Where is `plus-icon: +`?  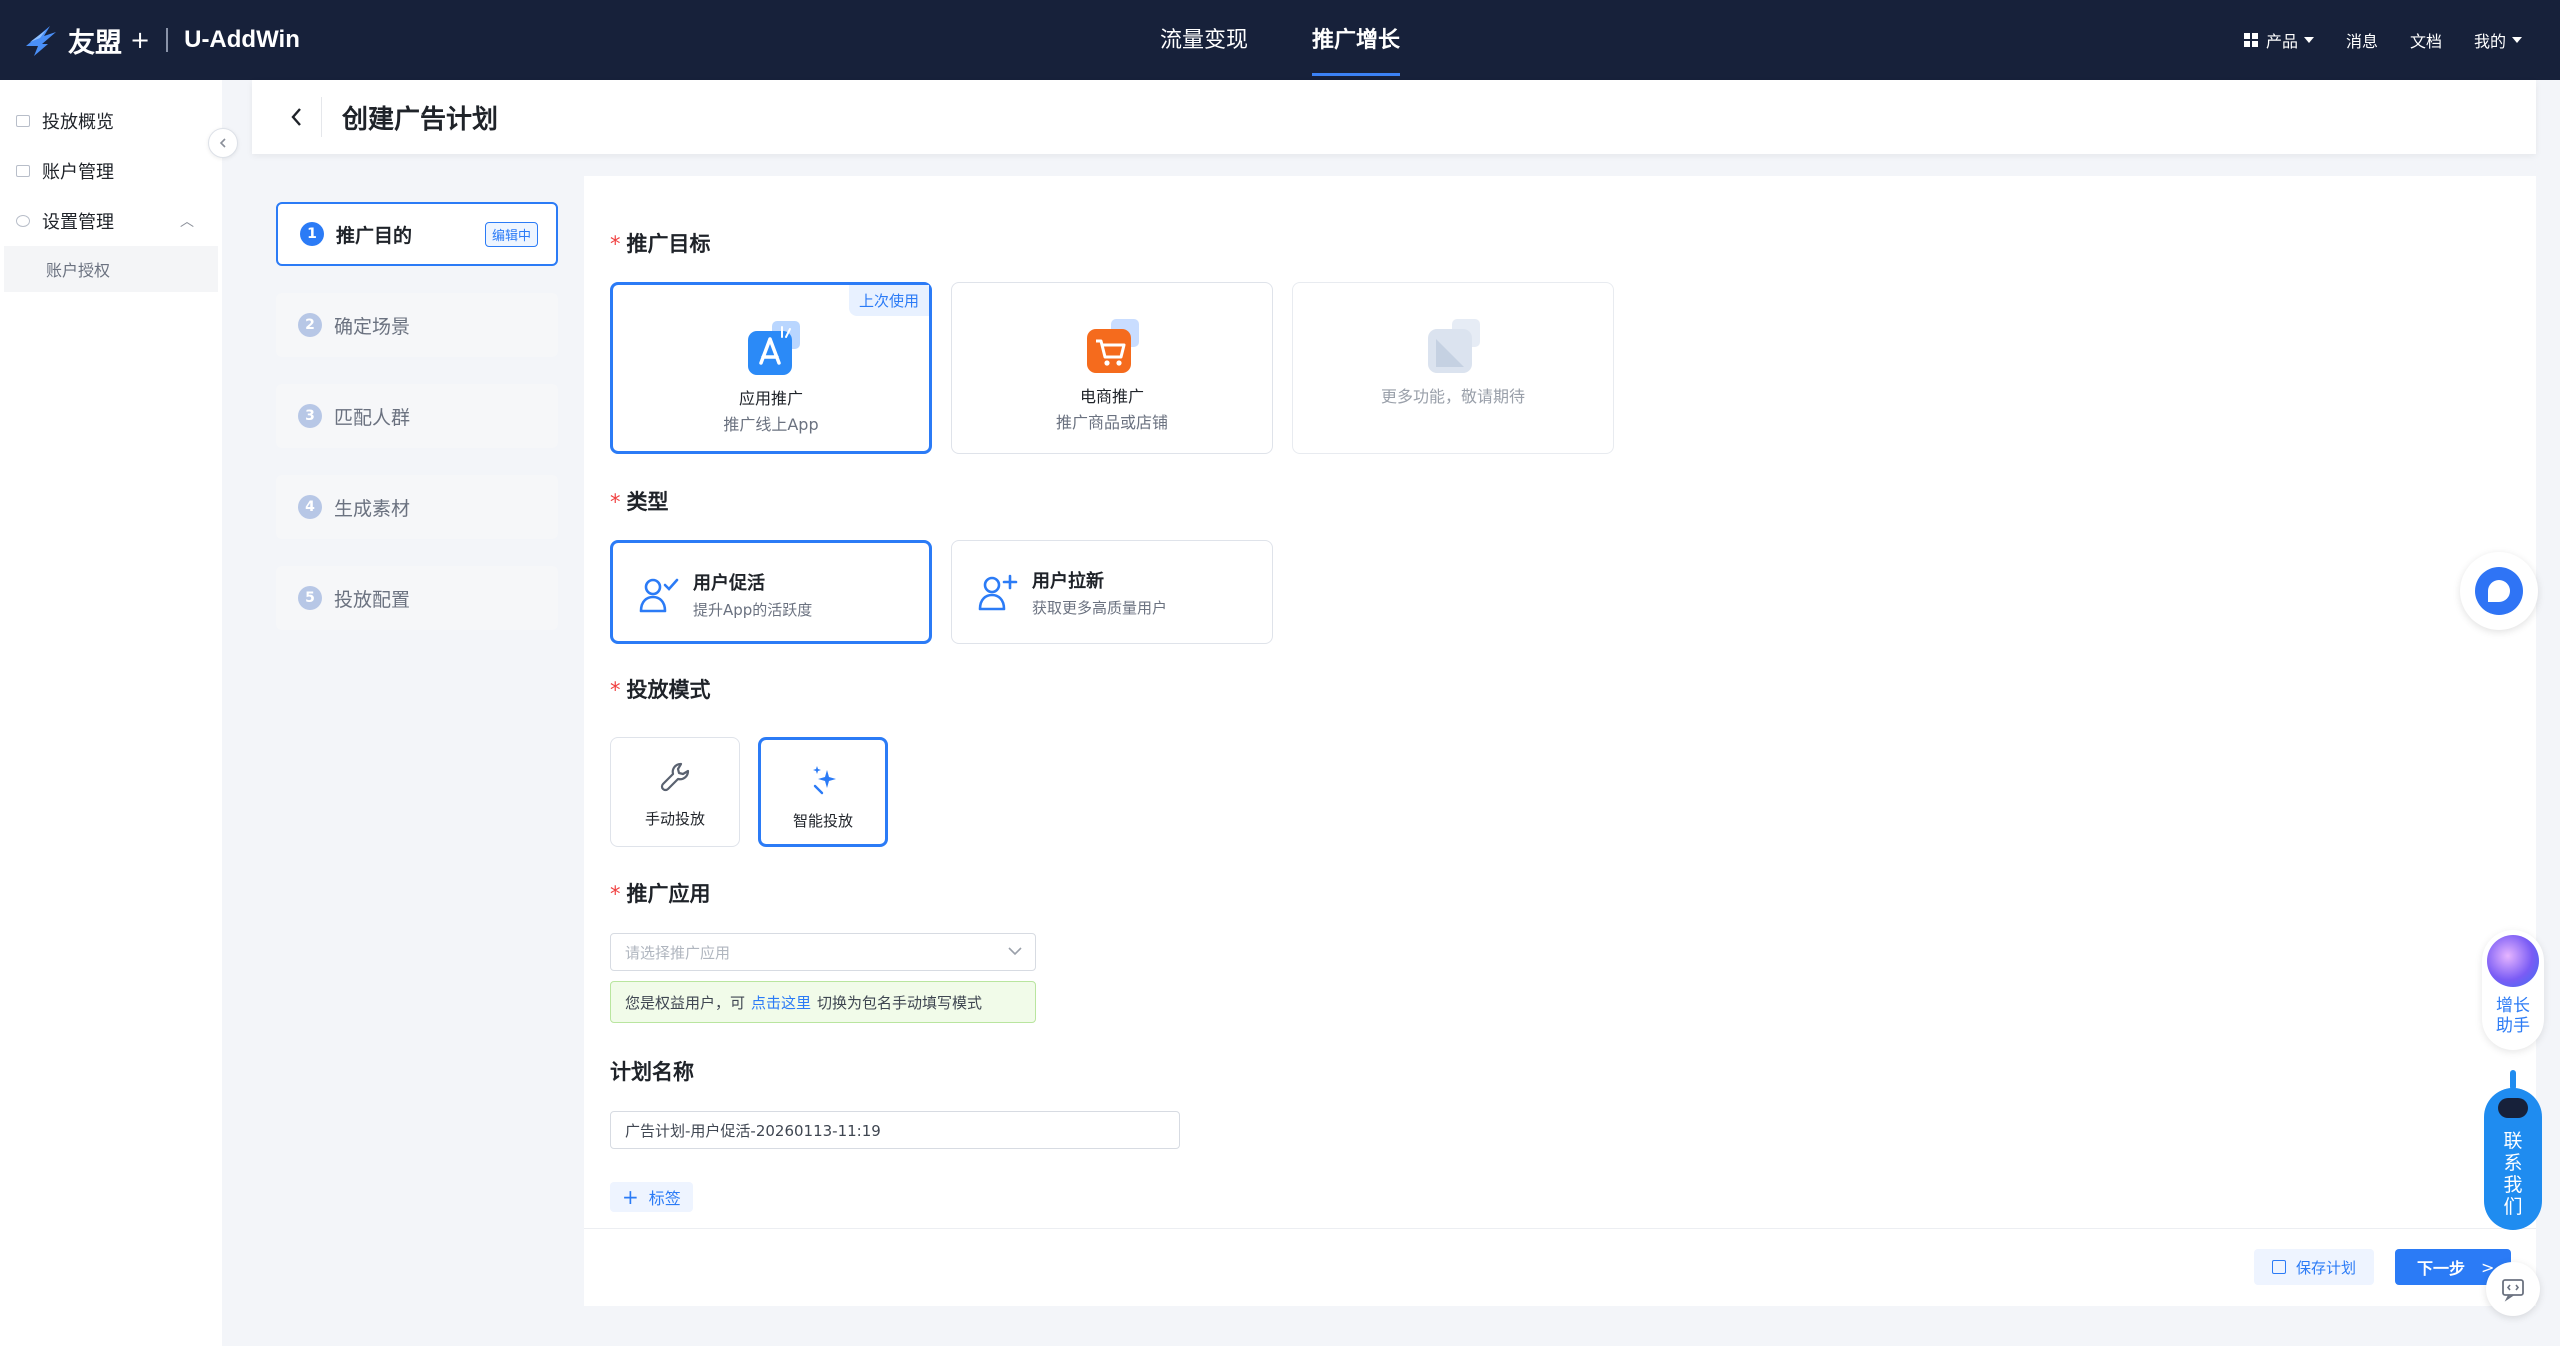
plus-icon: + is located at coordinates (630, 1197).